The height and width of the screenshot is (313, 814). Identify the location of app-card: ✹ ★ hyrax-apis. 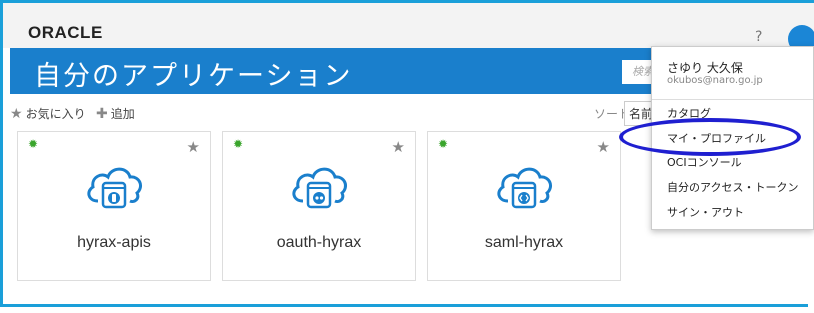
(114, 206).